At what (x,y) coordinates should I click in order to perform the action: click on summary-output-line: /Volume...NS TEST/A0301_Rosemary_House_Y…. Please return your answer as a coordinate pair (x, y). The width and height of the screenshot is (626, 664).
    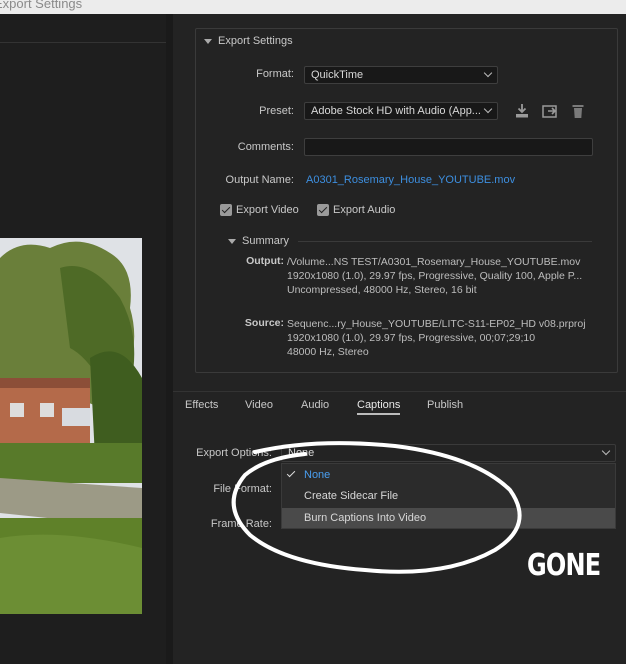
    Looking at the image, I should click on (434, 262).